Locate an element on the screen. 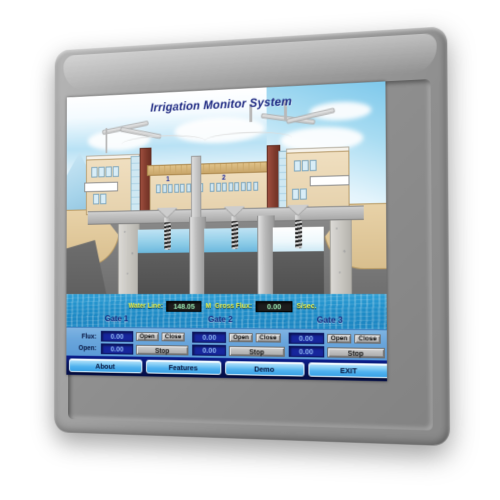  gate-number-3: 3 is located at coordinates (283, 176).